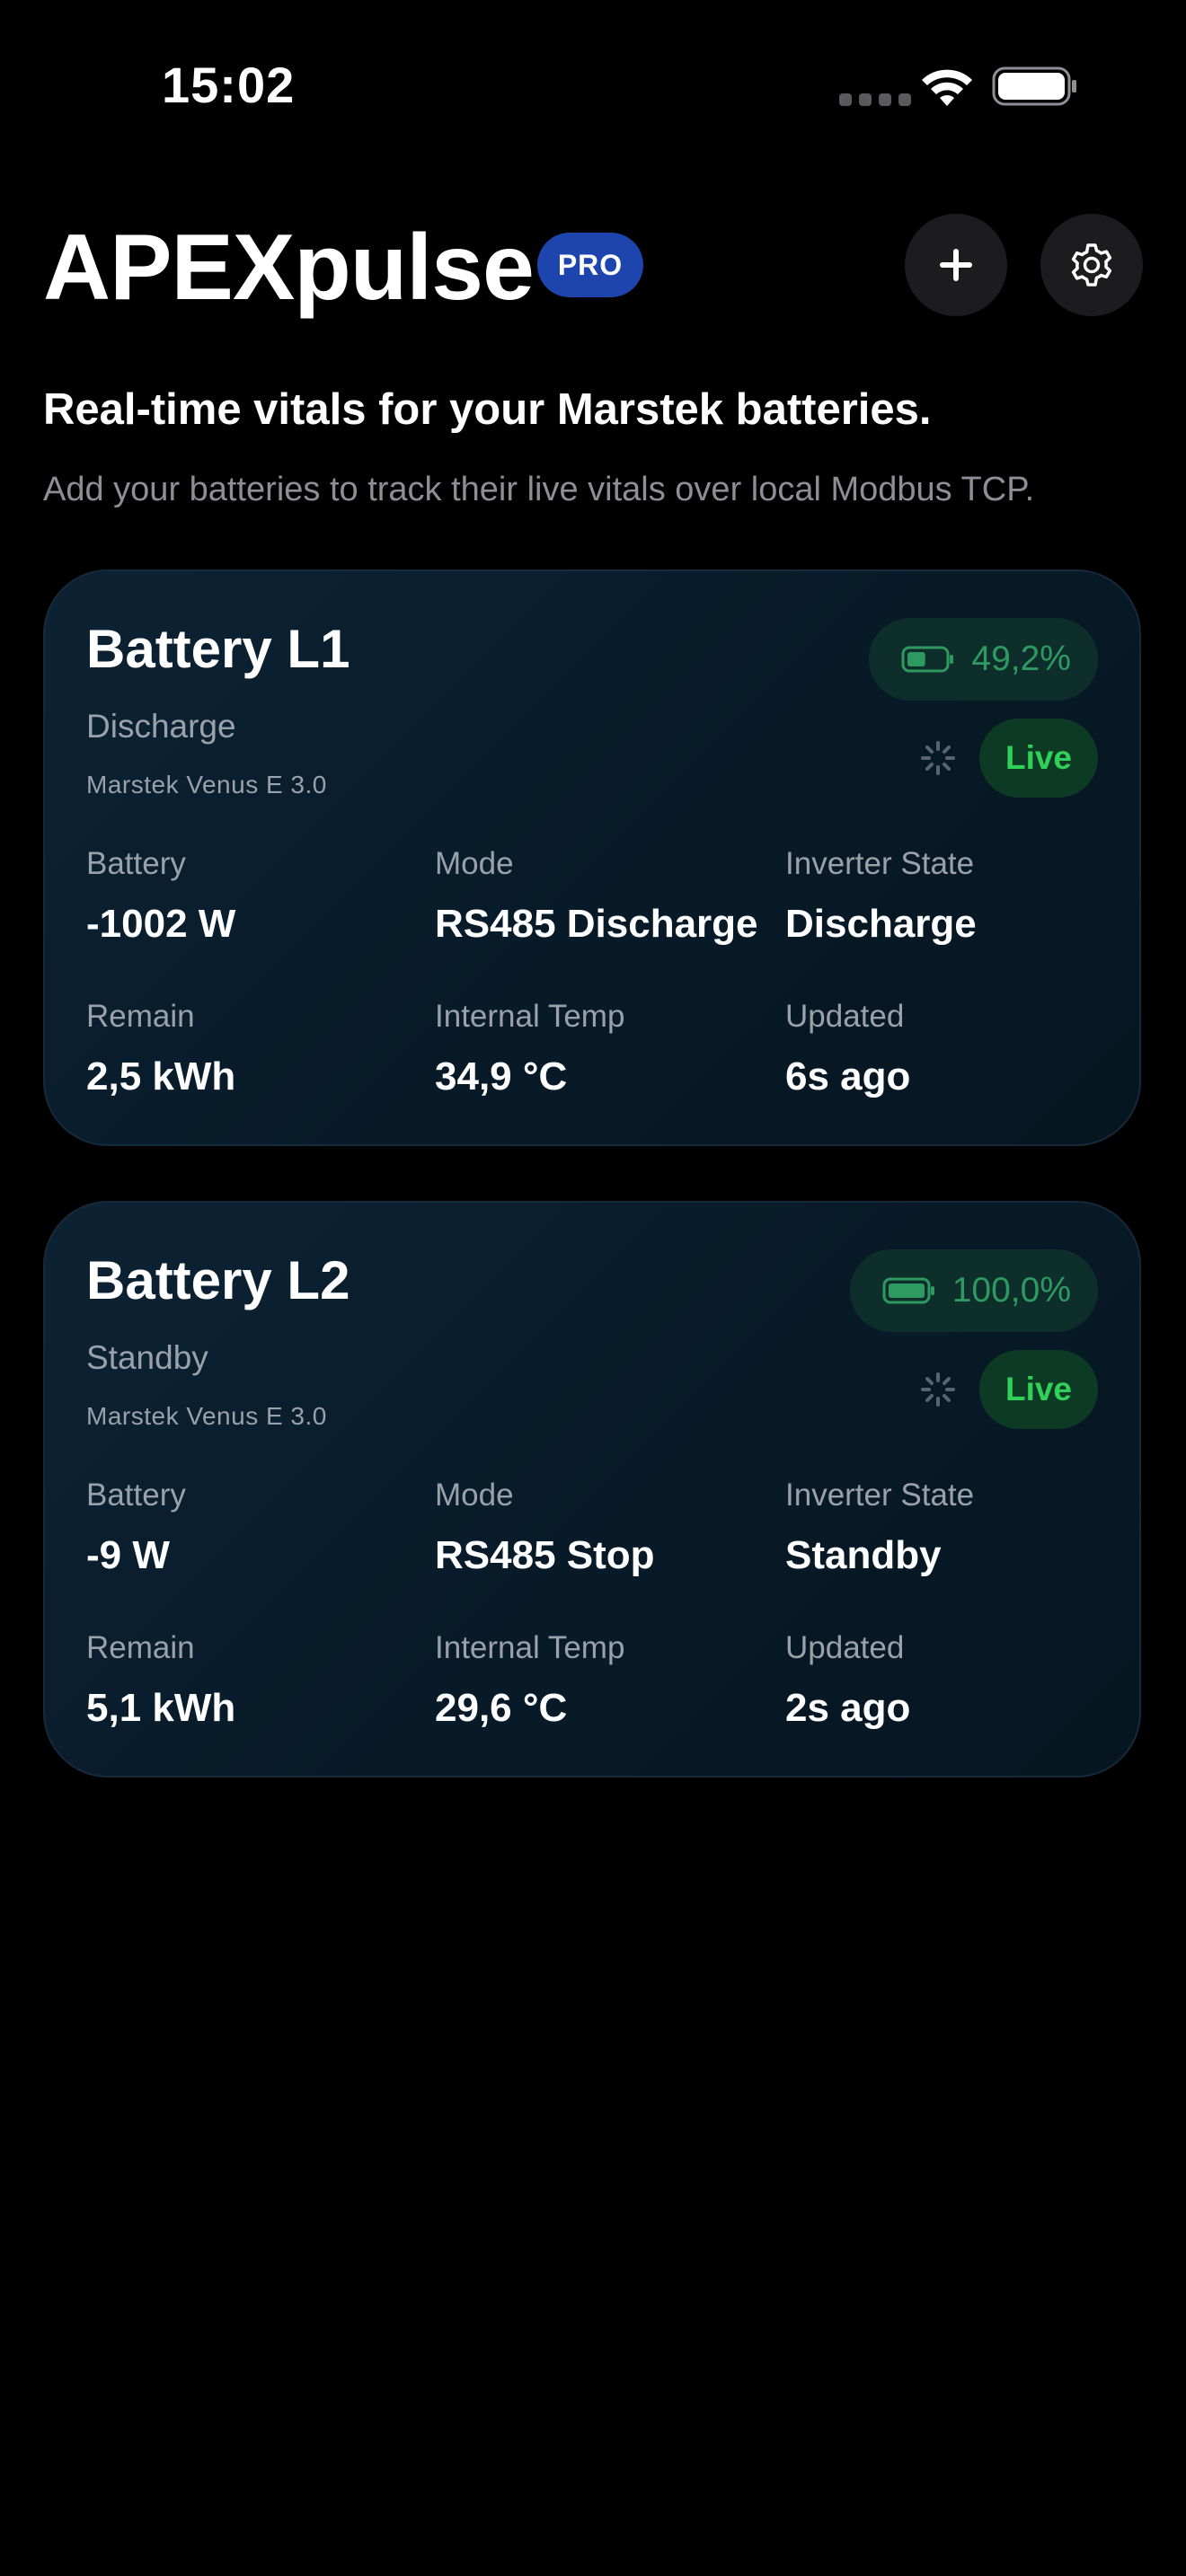 Image resolution: width=1186 pixels, height=2576 pixels. I want to click on remain-value: 5,1 kWh, so click(161, 1708).